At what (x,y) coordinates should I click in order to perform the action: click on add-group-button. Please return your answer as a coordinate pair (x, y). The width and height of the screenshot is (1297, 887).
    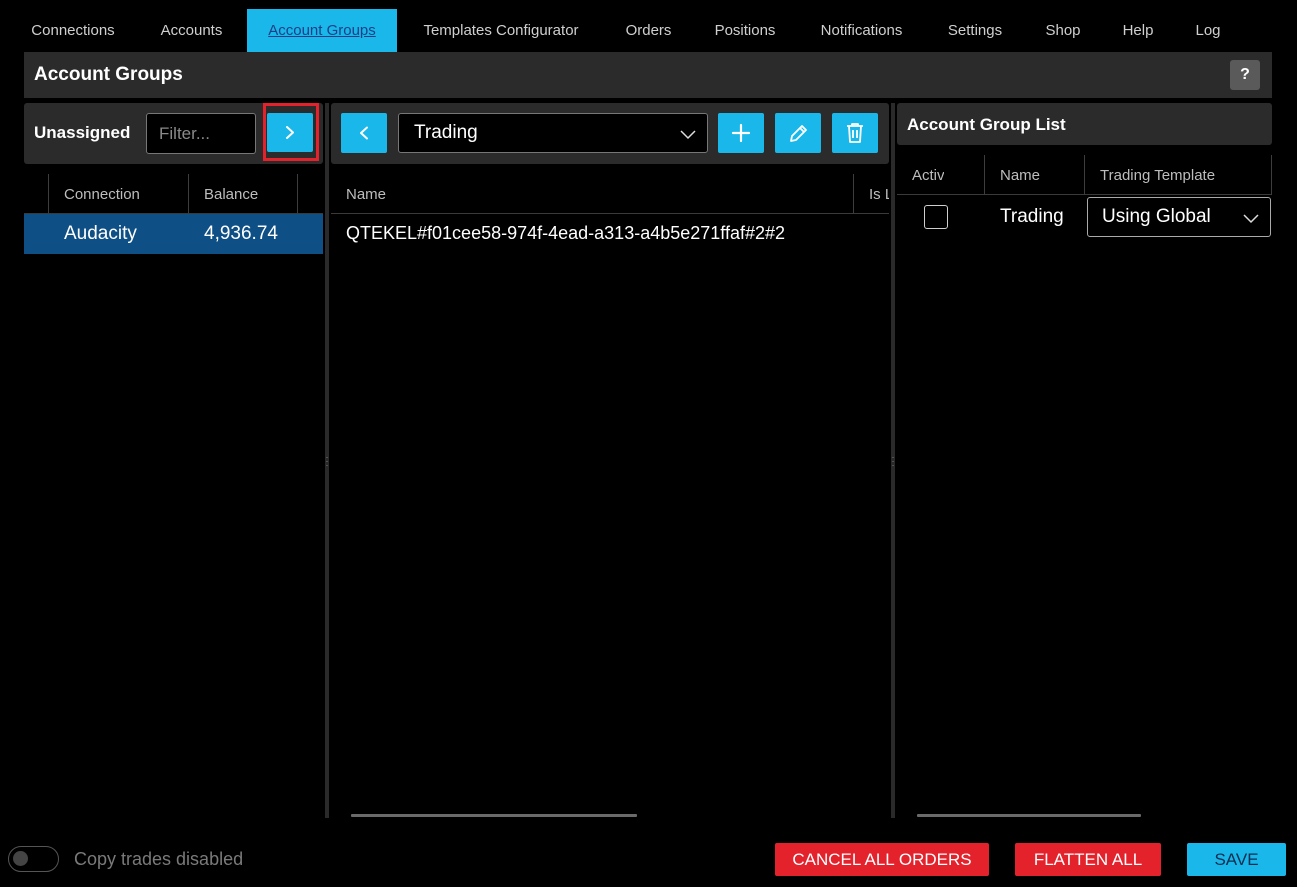
    Looking at the image, I should click on (741, 133).